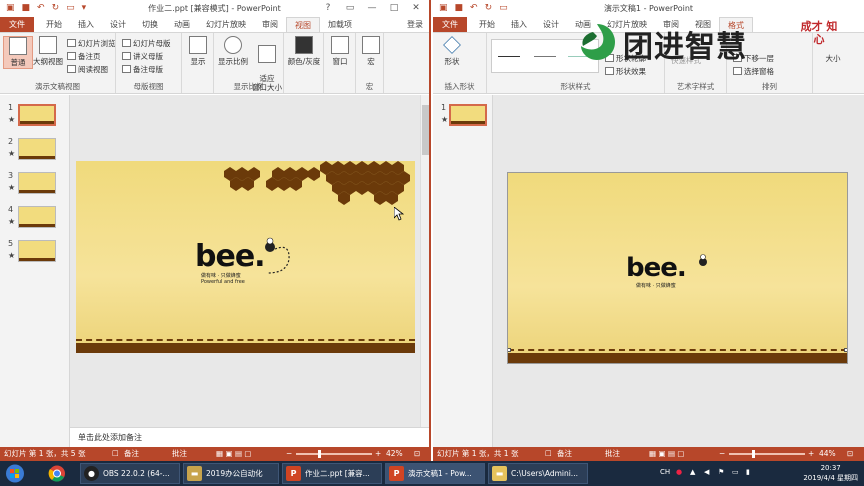 This screenshot has height=486, width=864. Describe the element at coordinates (721, 472) in the screenshot. I see `flag-icon: ⚑` at that location.